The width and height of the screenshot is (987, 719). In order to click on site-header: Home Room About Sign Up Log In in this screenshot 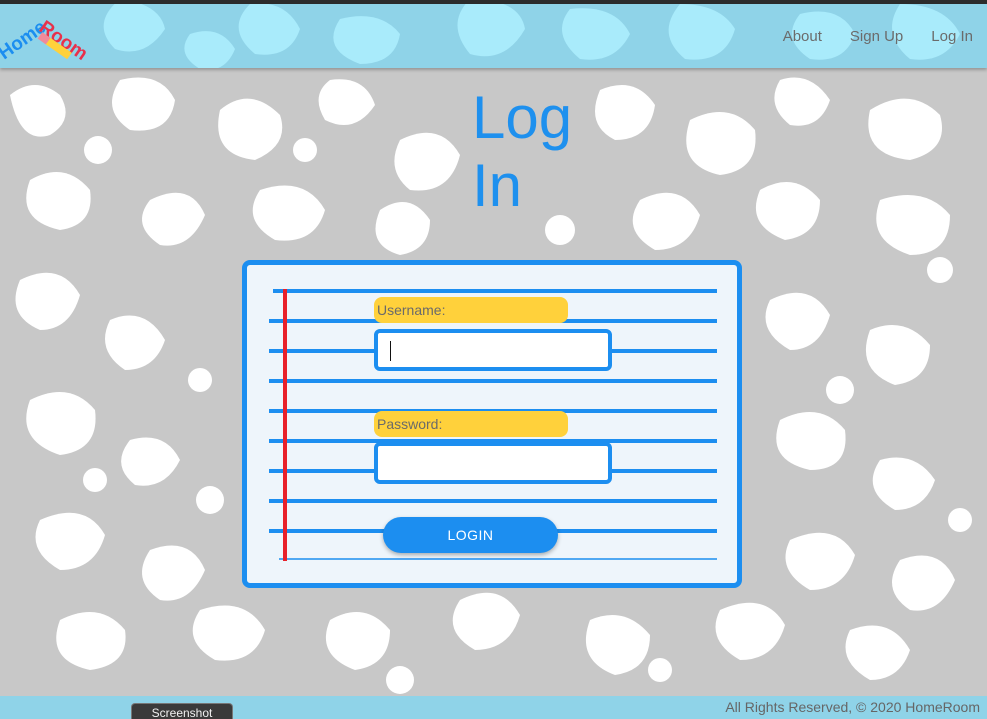, I will do `click(493, 36)`.